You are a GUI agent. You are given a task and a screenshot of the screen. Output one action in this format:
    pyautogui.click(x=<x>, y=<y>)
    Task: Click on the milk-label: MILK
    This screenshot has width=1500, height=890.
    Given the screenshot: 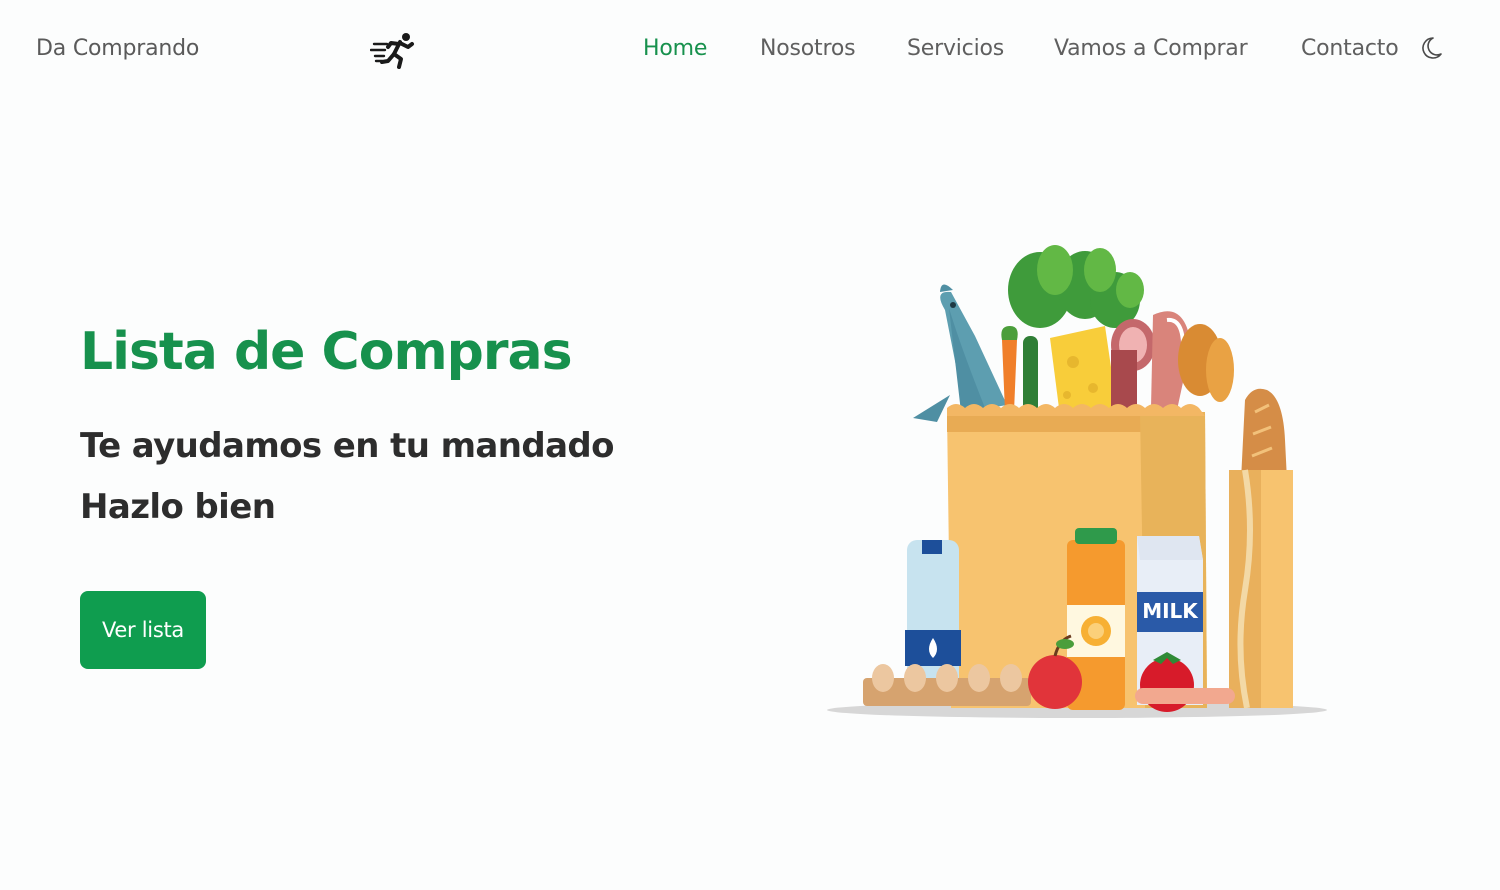 What is the action you would take?
    pyautogui.click(x=1170, y=611)
    